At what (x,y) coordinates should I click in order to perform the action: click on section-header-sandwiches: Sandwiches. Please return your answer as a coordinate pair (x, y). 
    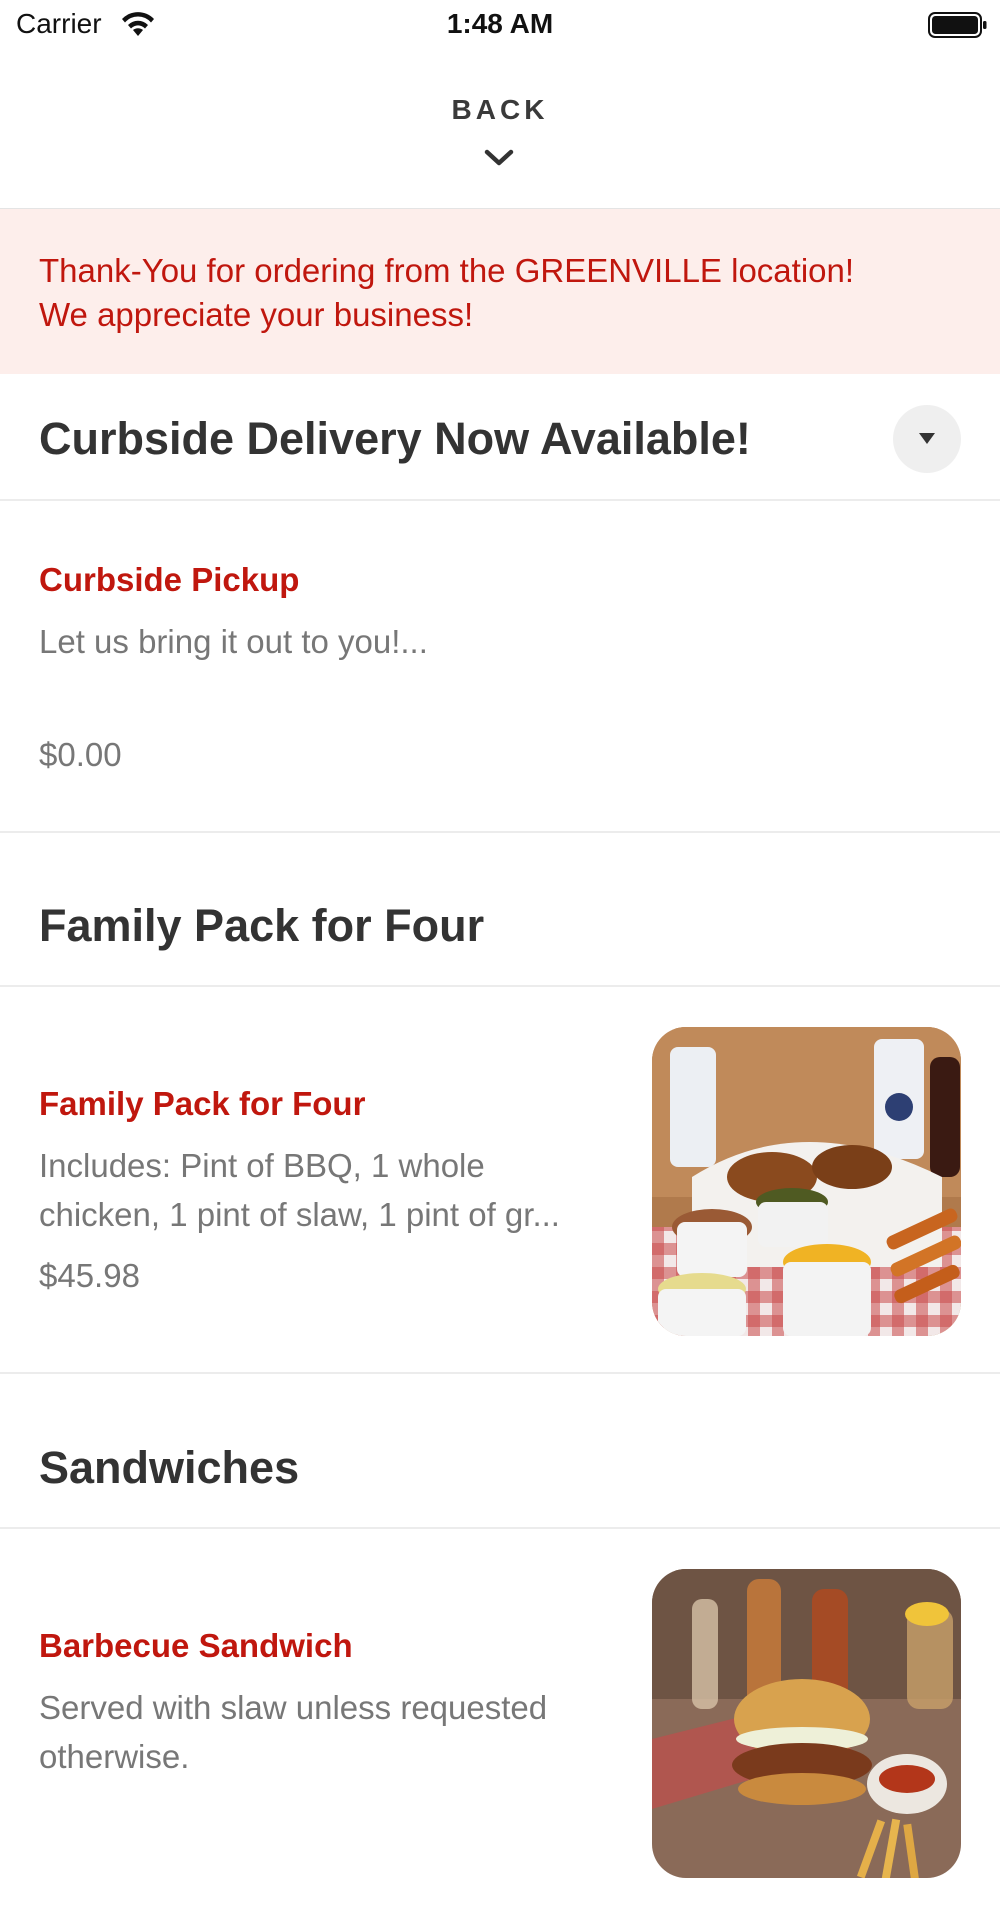
    Looking at the image, I should click on (500, 1451).